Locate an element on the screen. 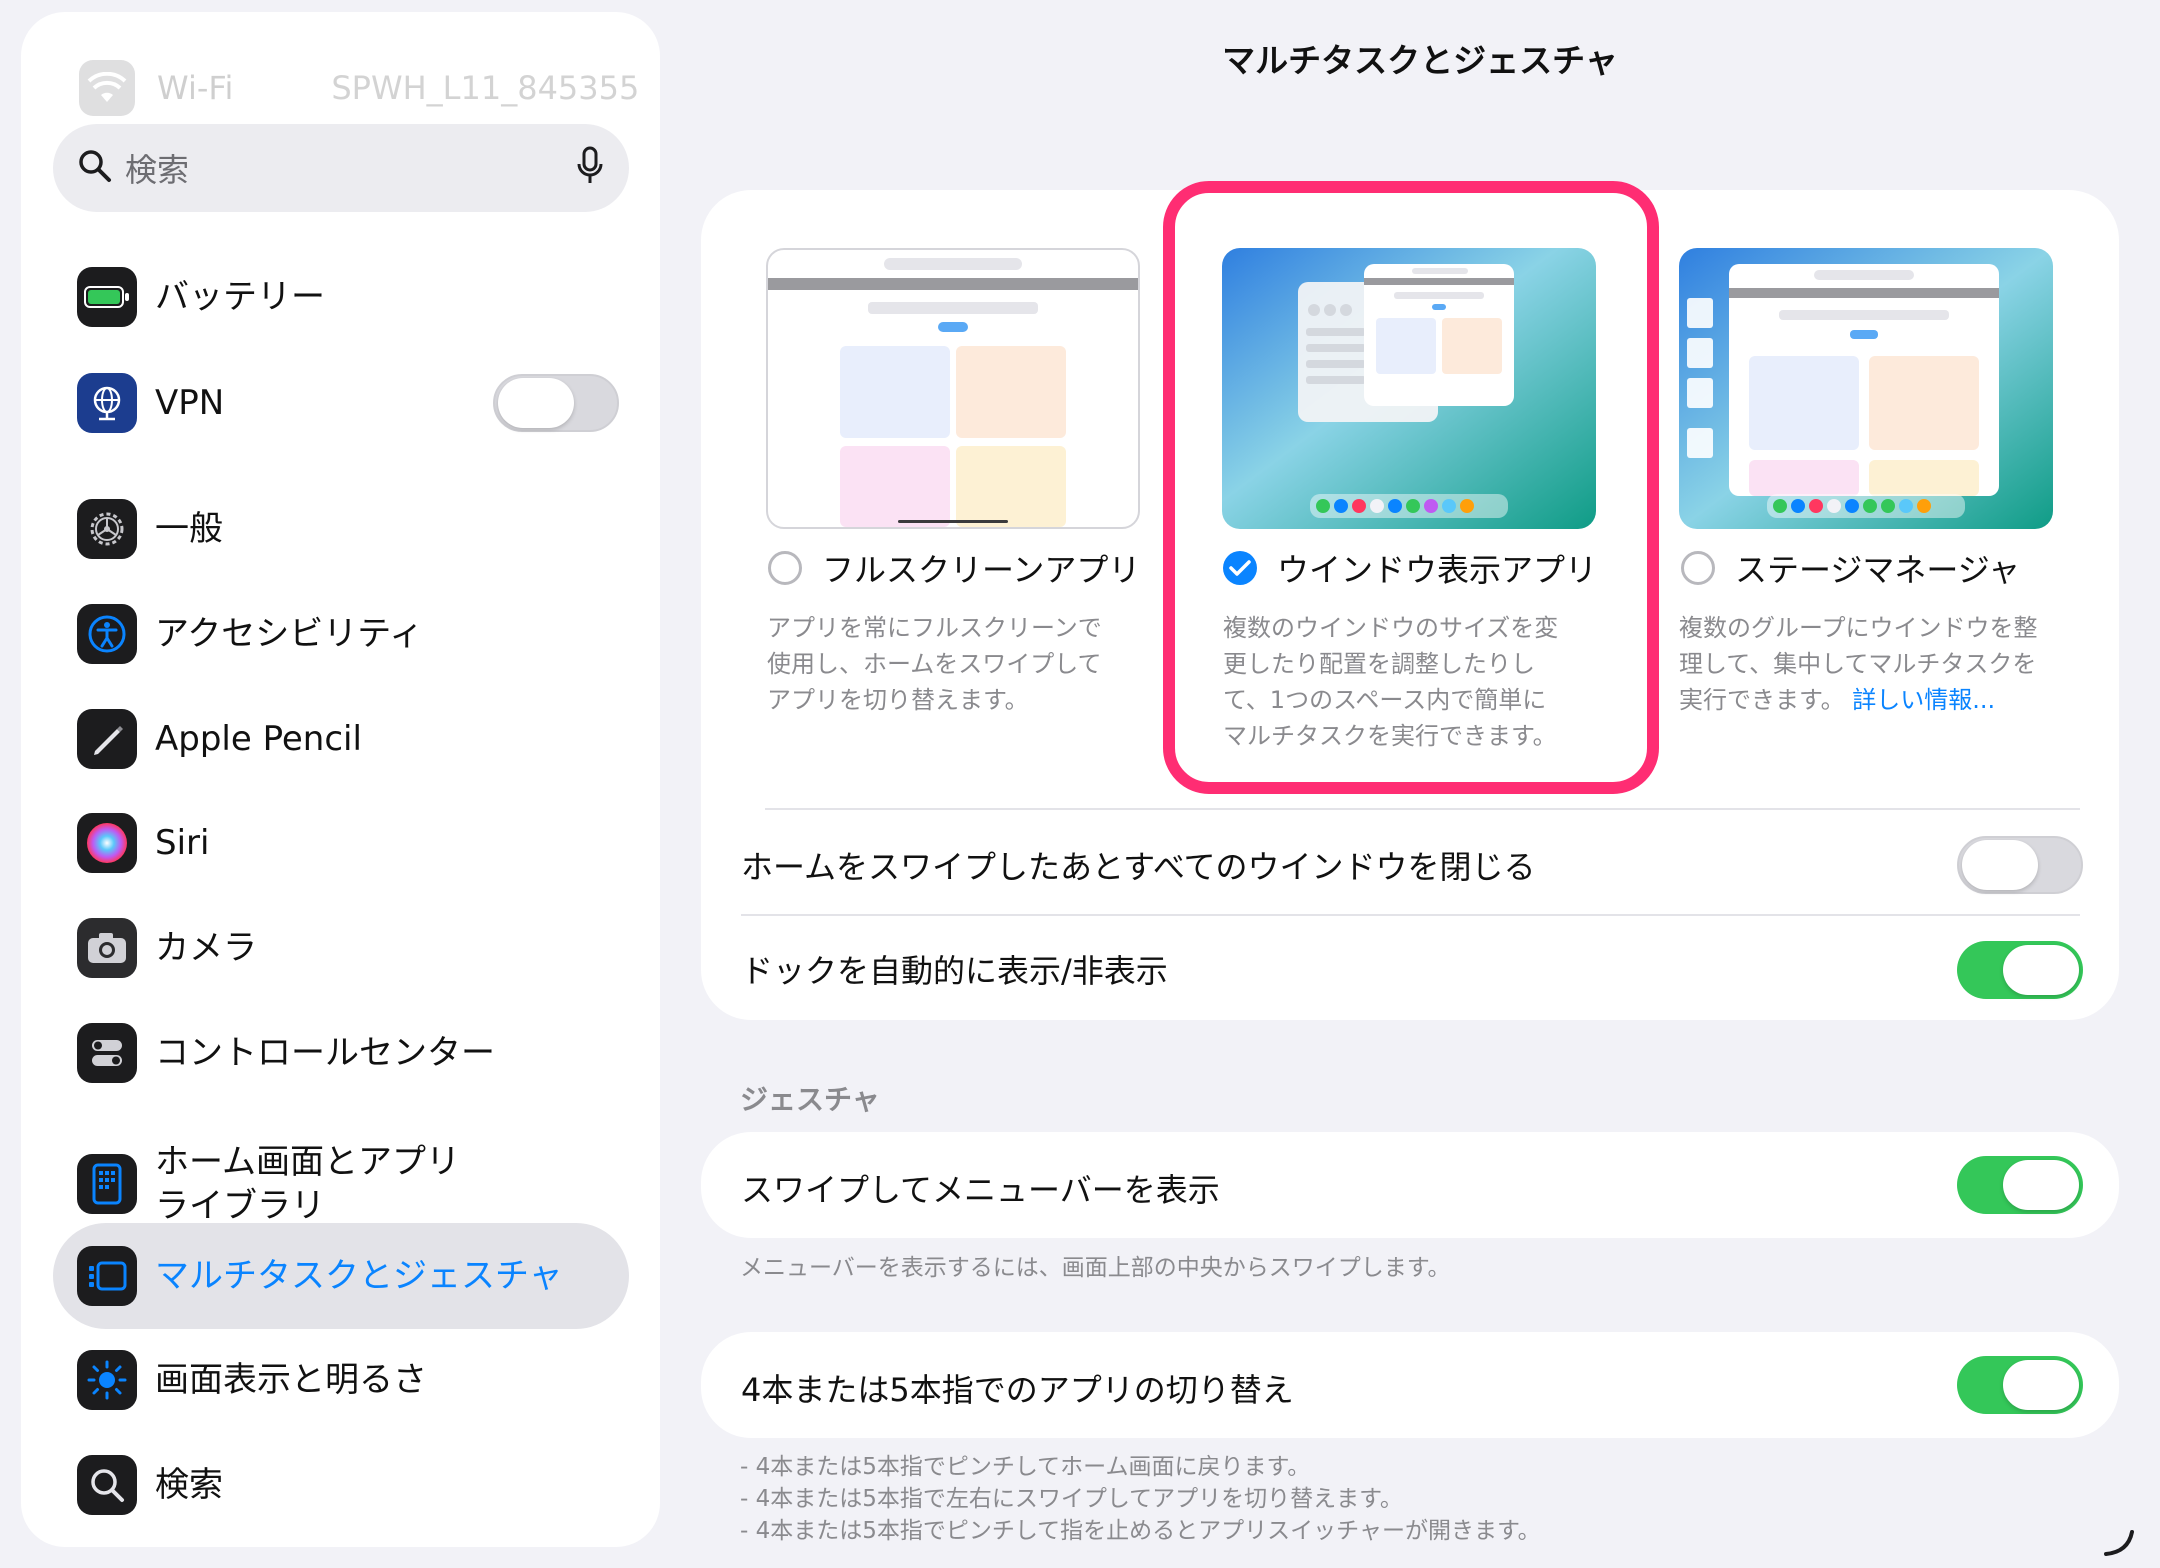  microphone-icon is located at coordinates (590, 168).